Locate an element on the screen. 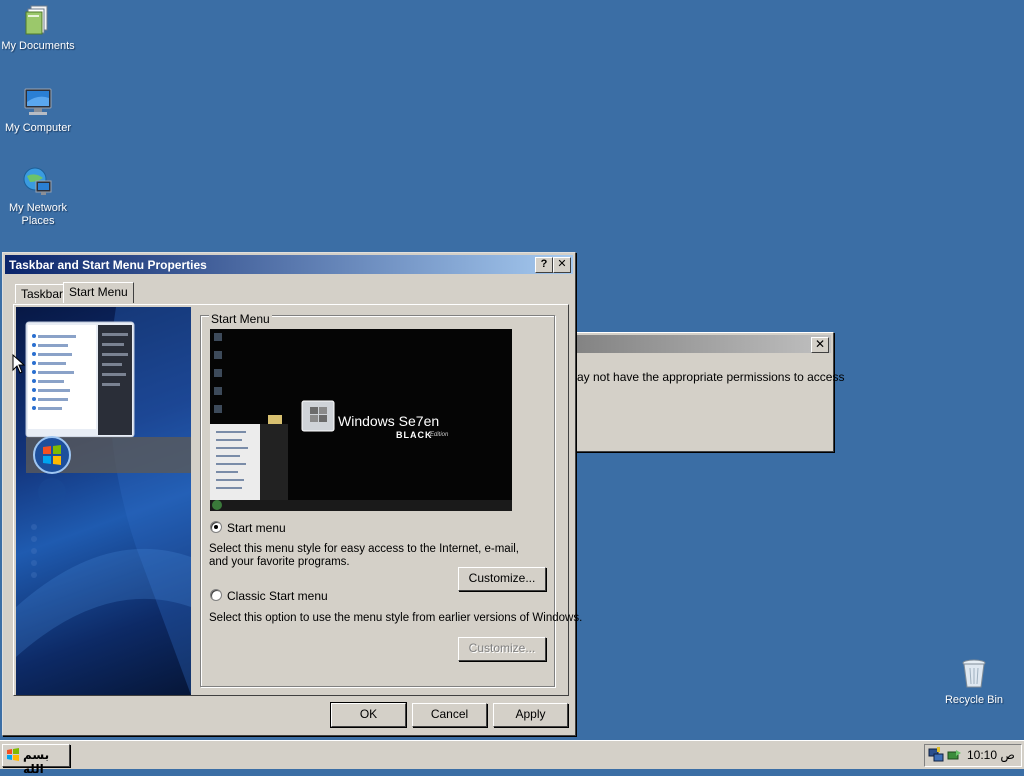  mouse-cursor-icon is located at coordinates (19, 365).